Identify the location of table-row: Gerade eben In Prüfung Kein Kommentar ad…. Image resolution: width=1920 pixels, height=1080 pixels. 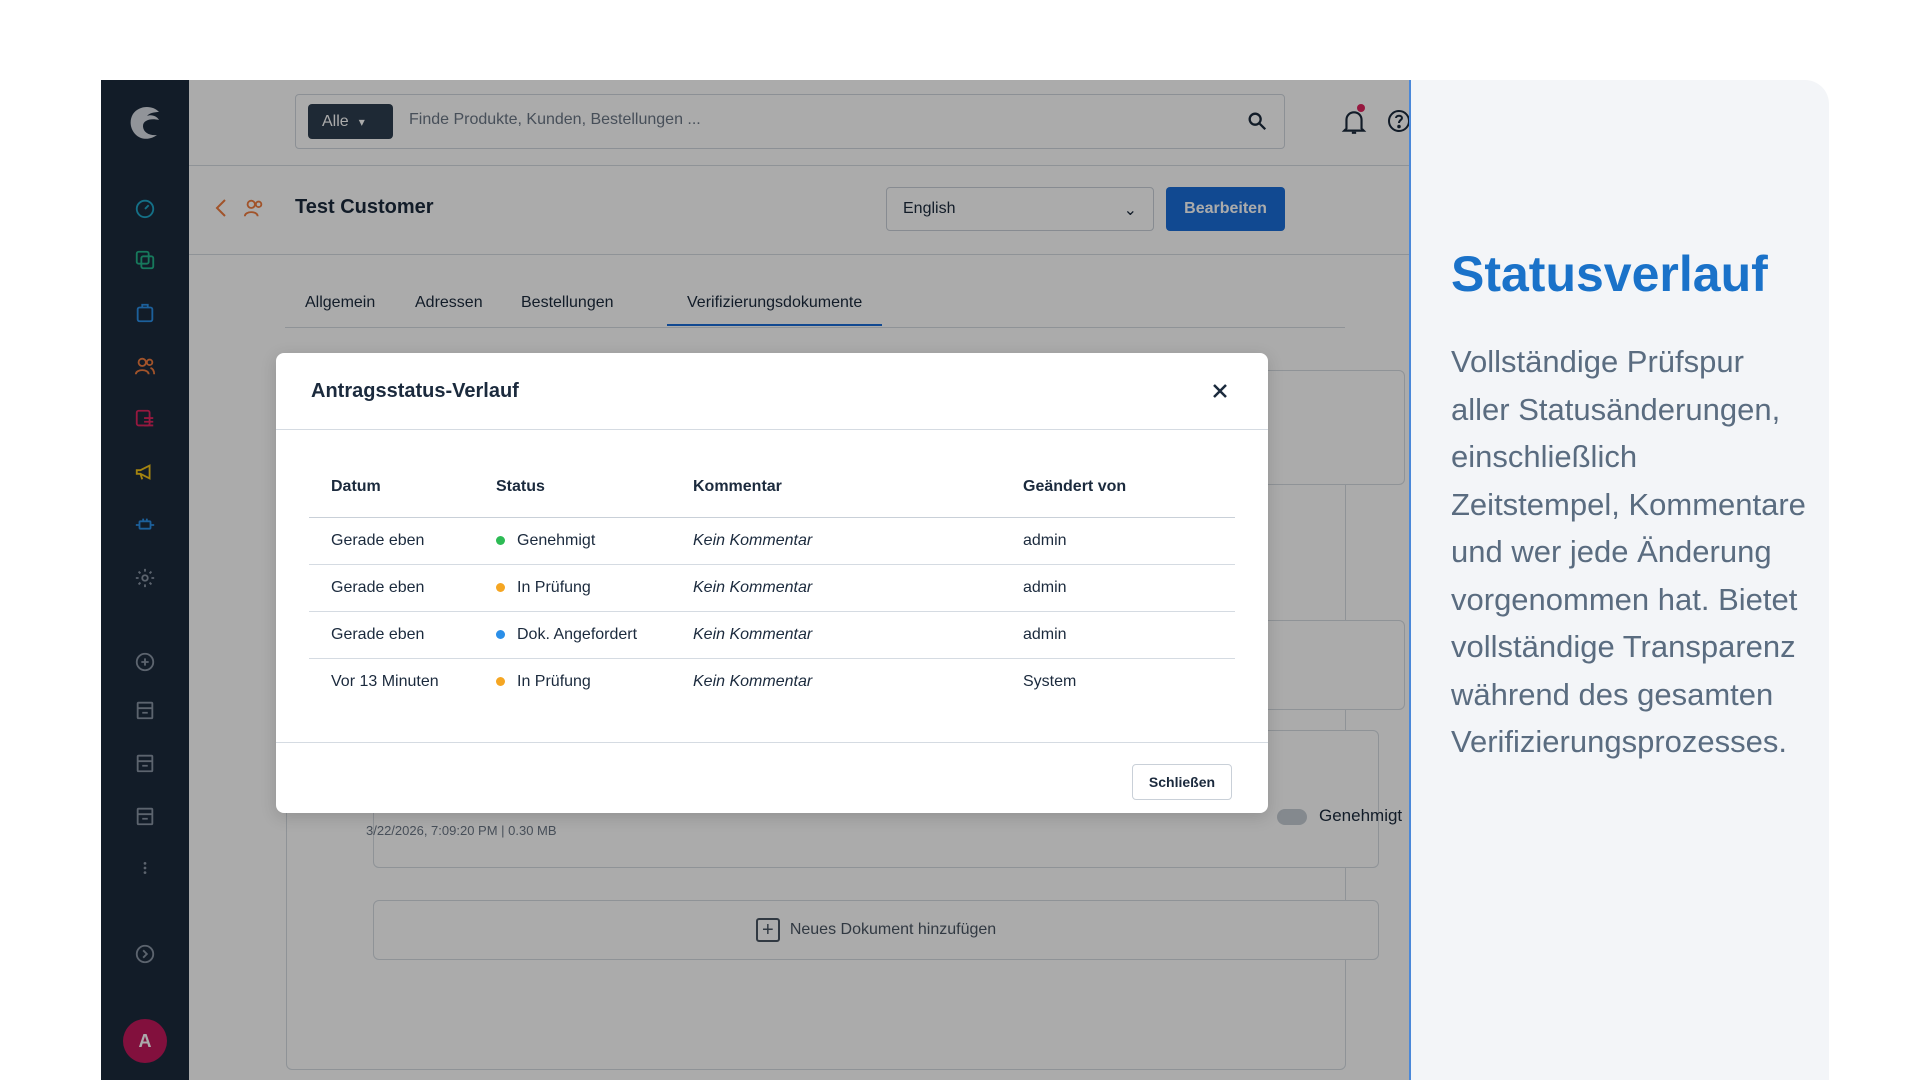
(772, 588).